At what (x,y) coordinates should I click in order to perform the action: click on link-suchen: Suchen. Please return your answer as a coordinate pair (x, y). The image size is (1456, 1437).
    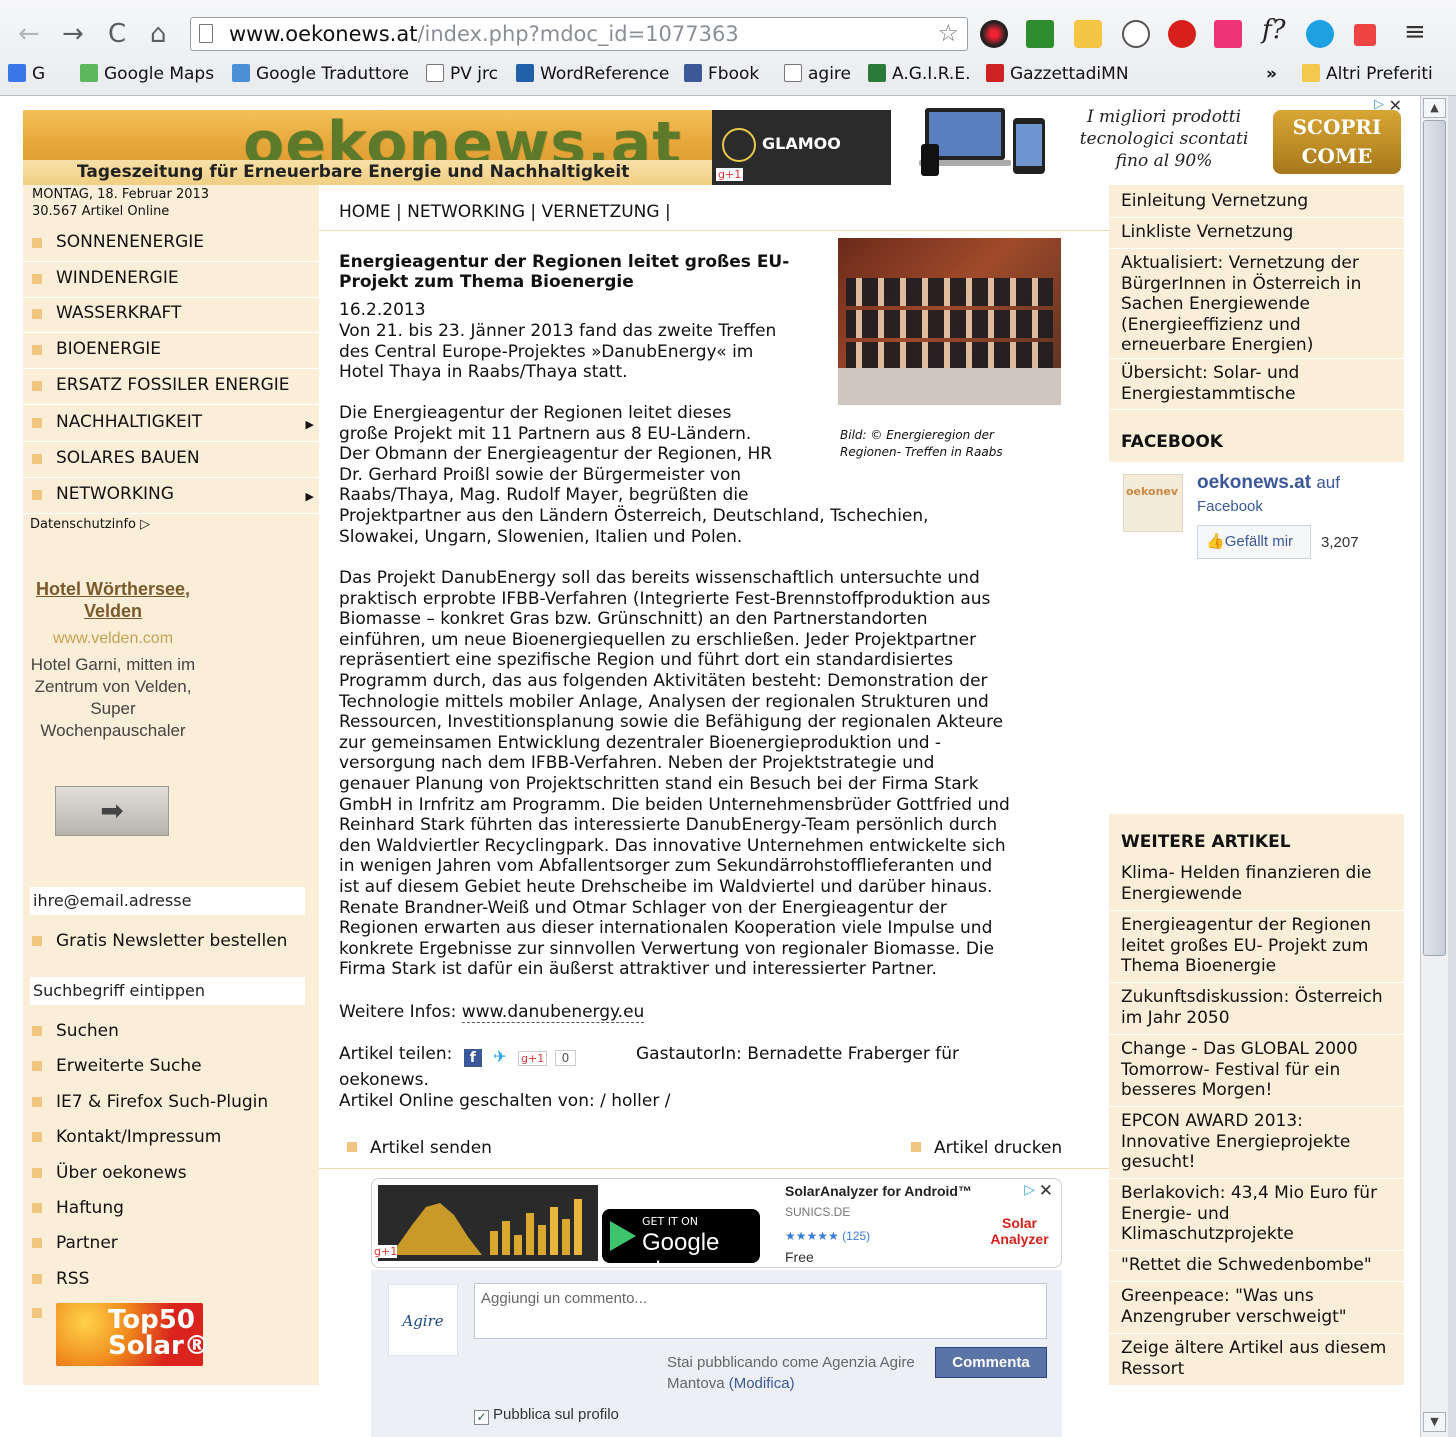
    Looking at the image, I should click on (171, 1031).